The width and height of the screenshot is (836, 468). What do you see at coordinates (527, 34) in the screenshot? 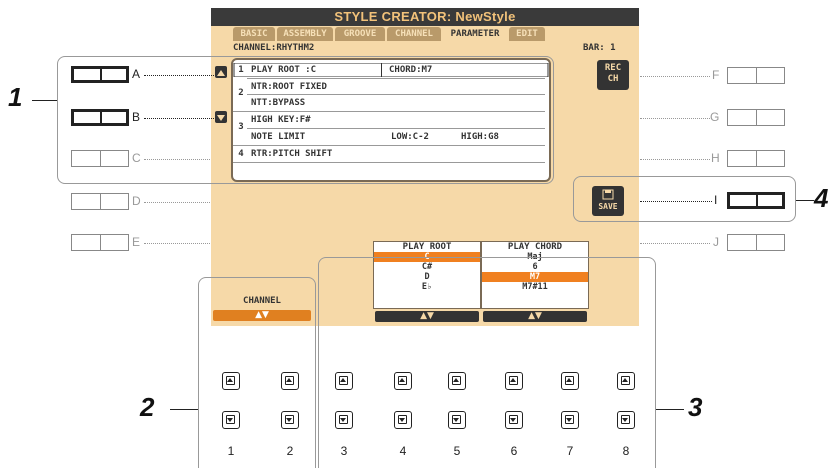
I see `tab-edit: EDIT` at bounding box center [527, 34].